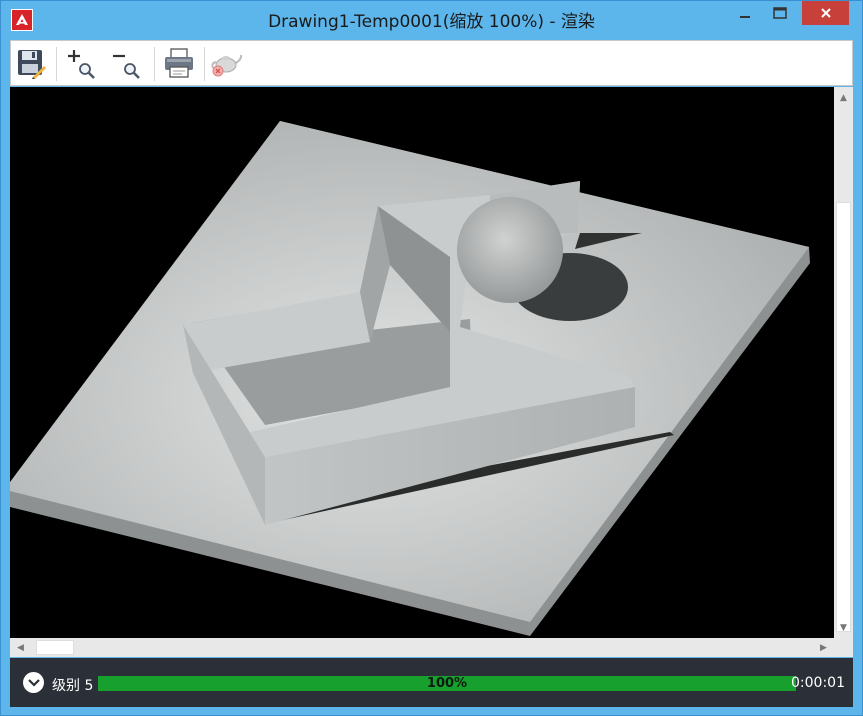 The height and width of the screenshot is (716, 863). What do you see at coordinates (431, 20) in the screenshot?
I see `title-bar: Drawing1-Temp0001(缩放 100%) - 渲染` at bounding box center [431, 20].